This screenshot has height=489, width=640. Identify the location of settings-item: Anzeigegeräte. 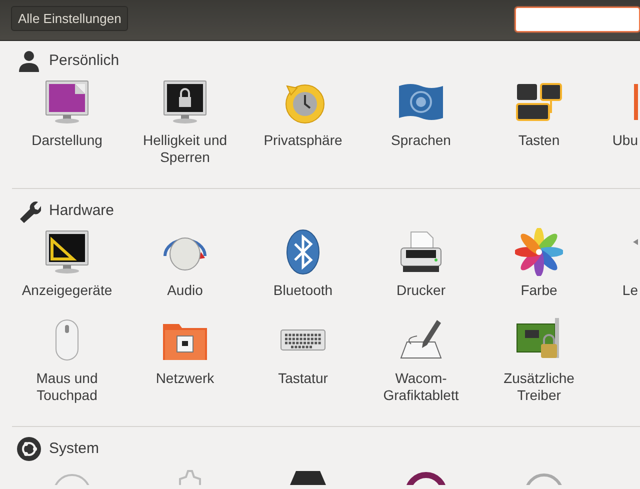
(67, 272).